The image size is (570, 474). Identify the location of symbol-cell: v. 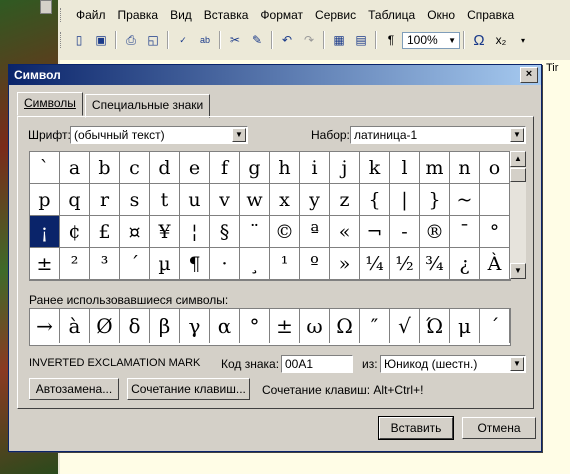
(225, 200).